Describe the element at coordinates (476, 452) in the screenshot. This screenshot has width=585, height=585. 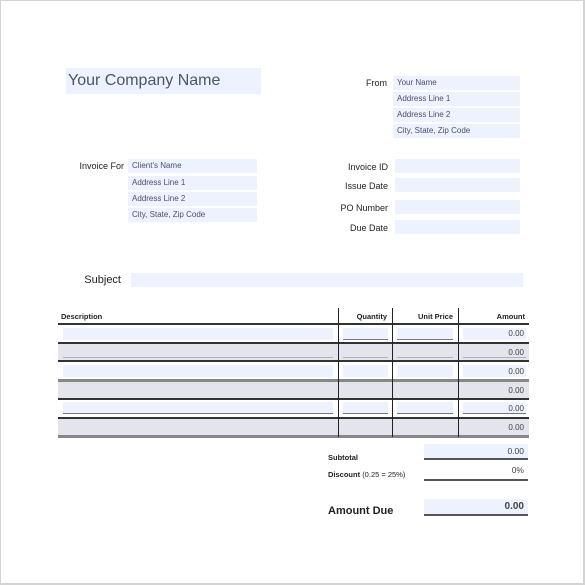
I see `subtotal-field: 0.00` at that location.